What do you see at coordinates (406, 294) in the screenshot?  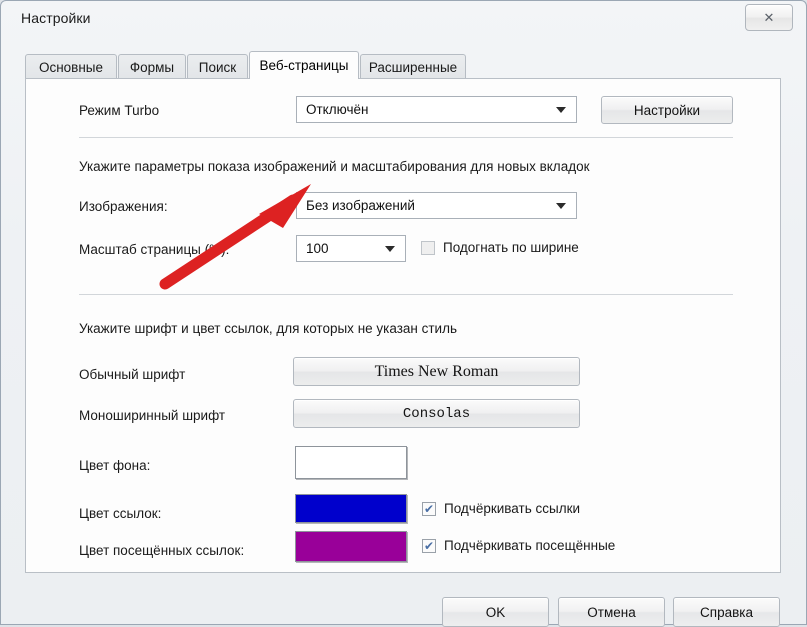 I see `separator-middle` at bounding box center [406, 294].